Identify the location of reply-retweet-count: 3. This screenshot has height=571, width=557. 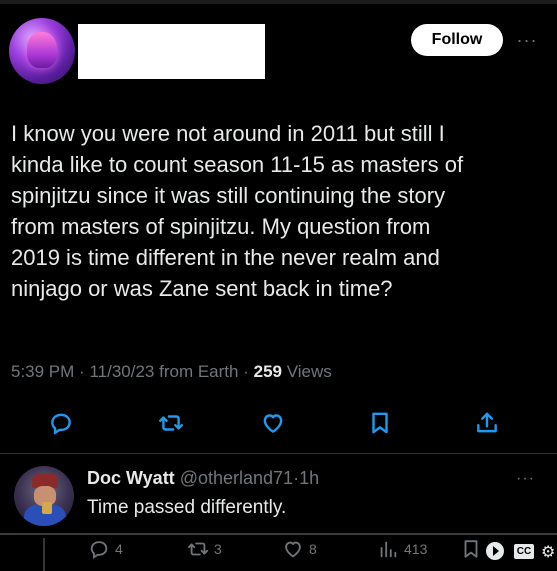
(218, 549).